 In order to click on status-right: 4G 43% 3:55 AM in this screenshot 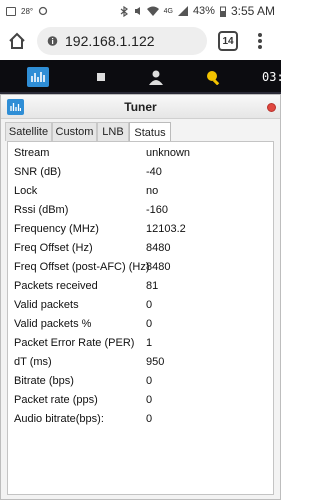, I will do `click(197, 11)`.